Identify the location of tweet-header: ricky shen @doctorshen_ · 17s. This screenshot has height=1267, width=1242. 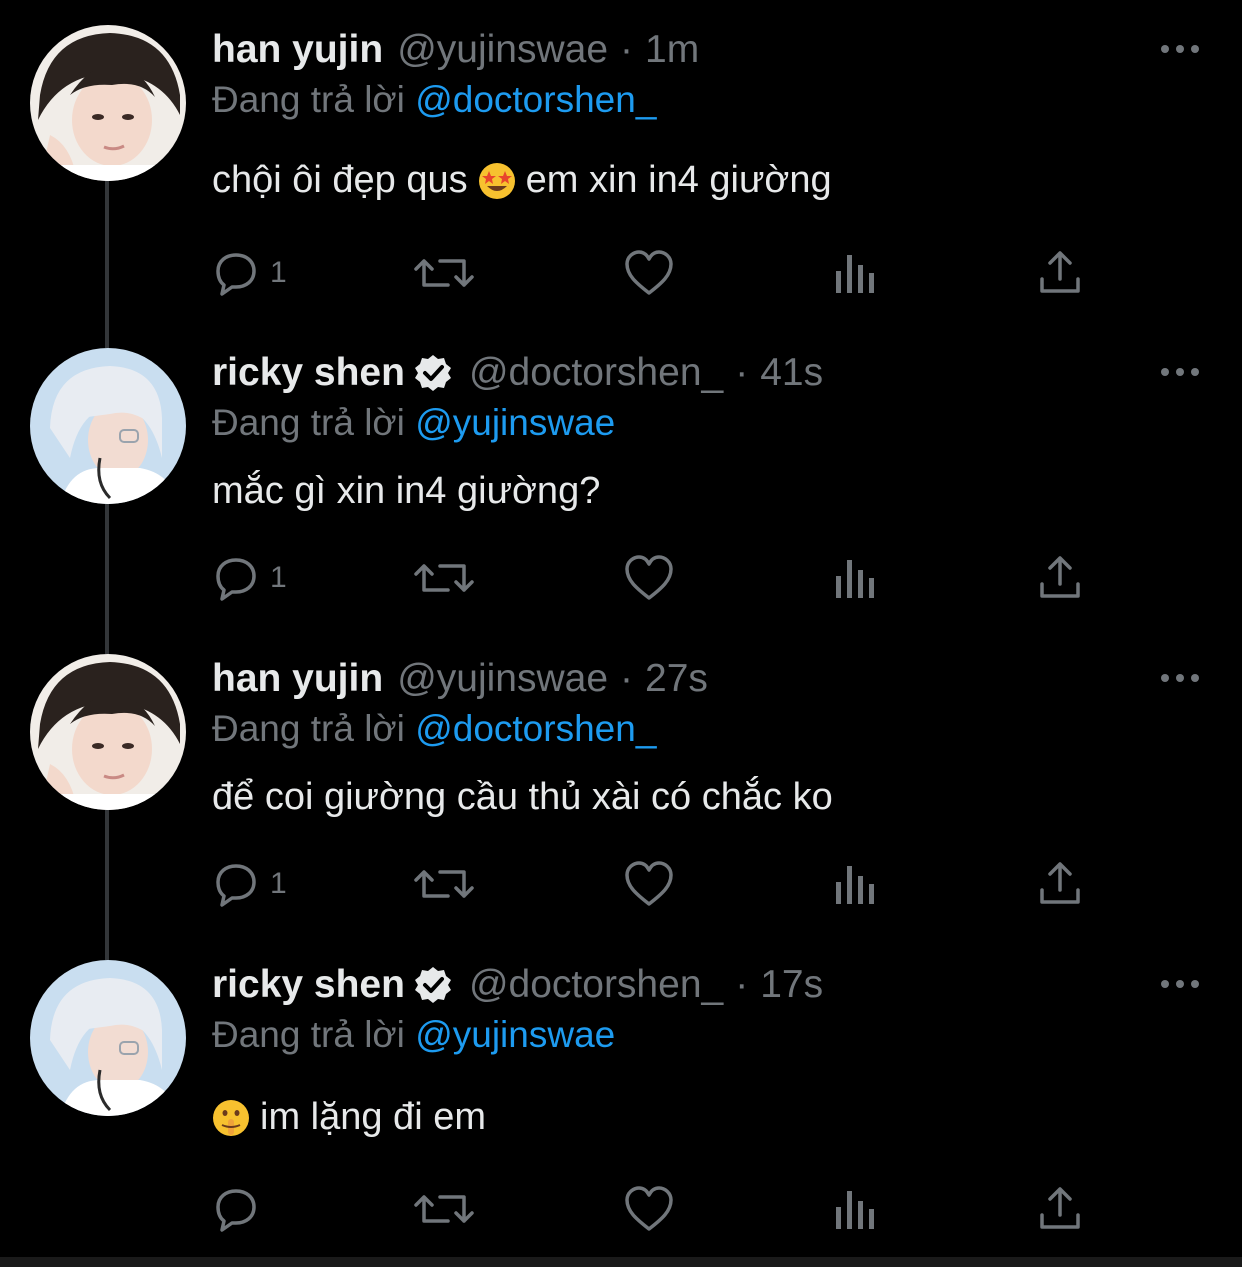
(517, 985).